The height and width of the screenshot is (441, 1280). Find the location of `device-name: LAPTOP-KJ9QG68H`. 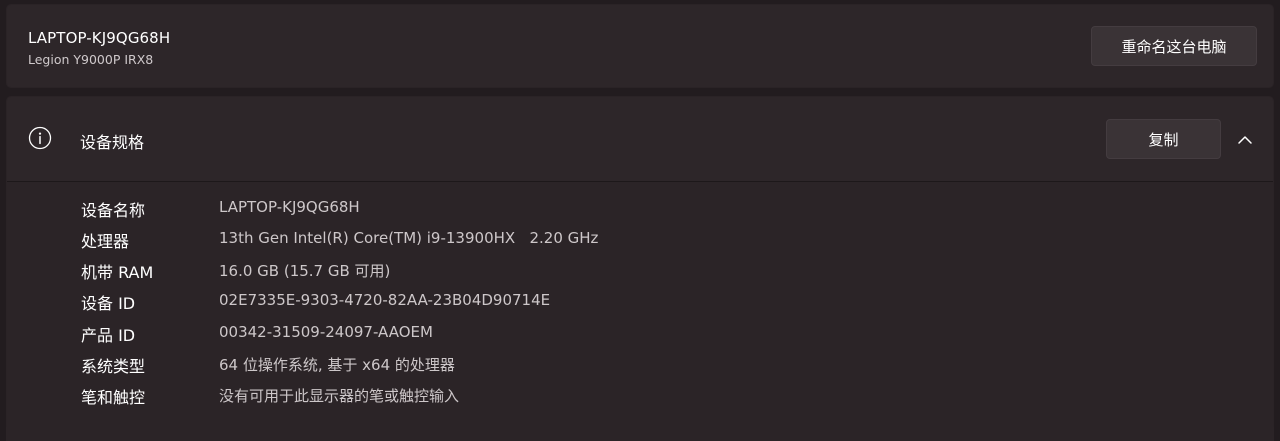

device-name: LAPTOP-KJ9QG68H is located at coordinates (99, 38).